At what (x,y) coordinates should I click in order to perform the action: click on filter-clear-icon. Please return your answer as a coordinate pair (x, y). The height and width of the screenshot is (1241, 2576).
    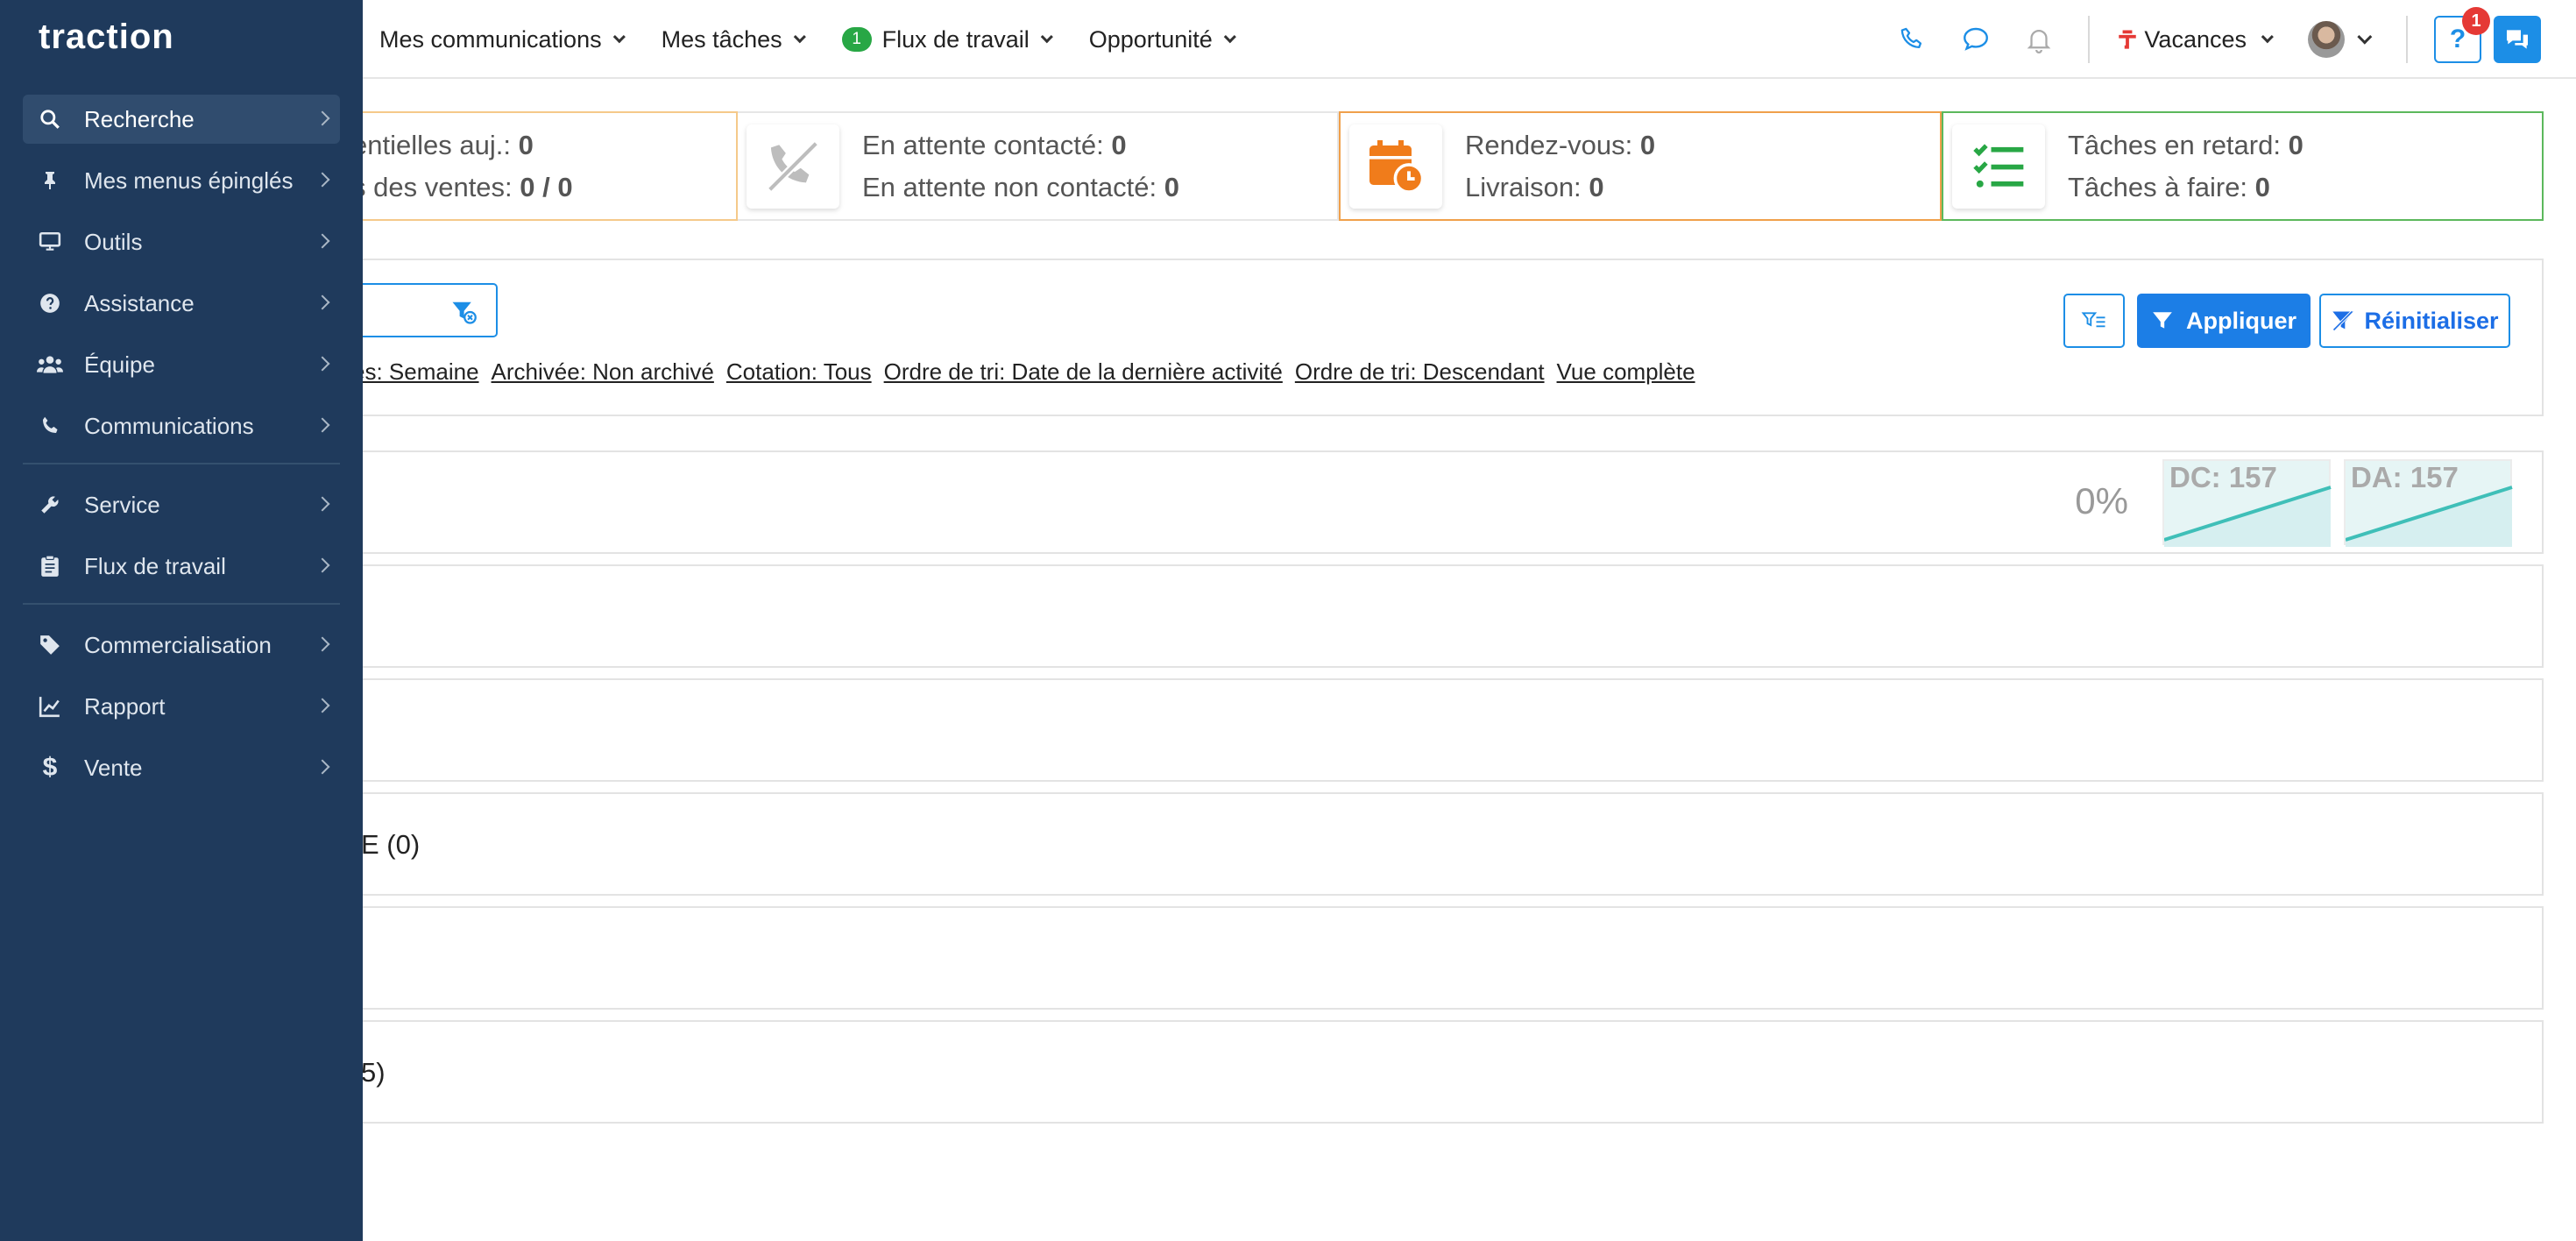
    Looking at the image, I should click on (463, 312).